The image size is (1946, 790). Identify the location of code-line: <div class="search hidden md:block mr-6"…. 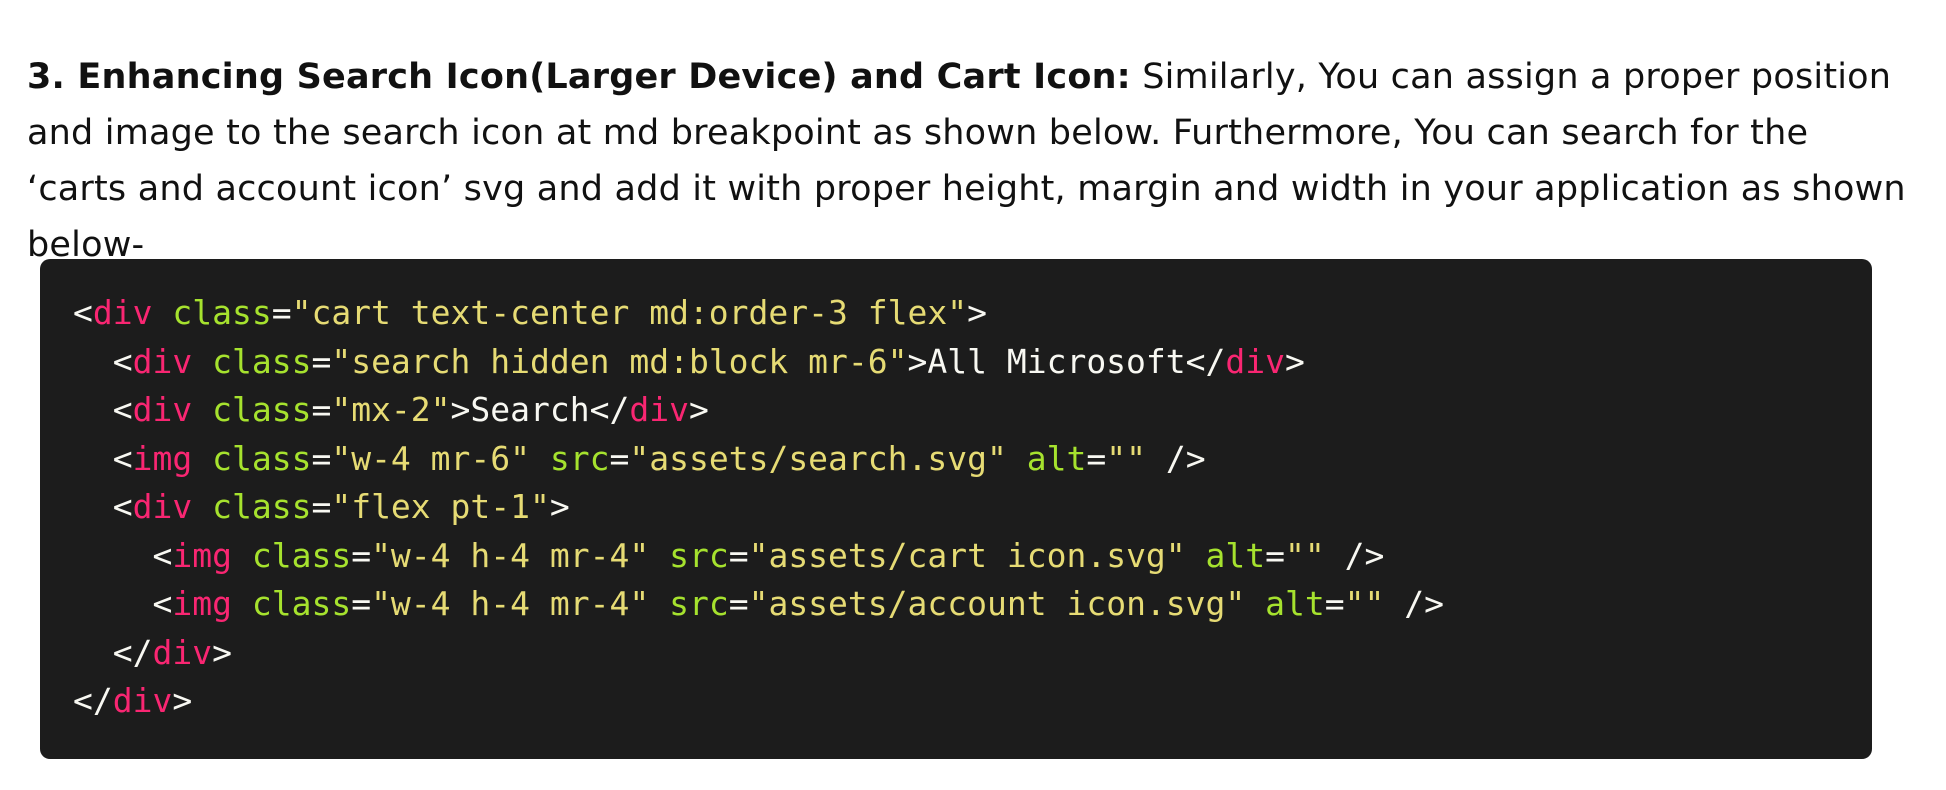
(972, 362).